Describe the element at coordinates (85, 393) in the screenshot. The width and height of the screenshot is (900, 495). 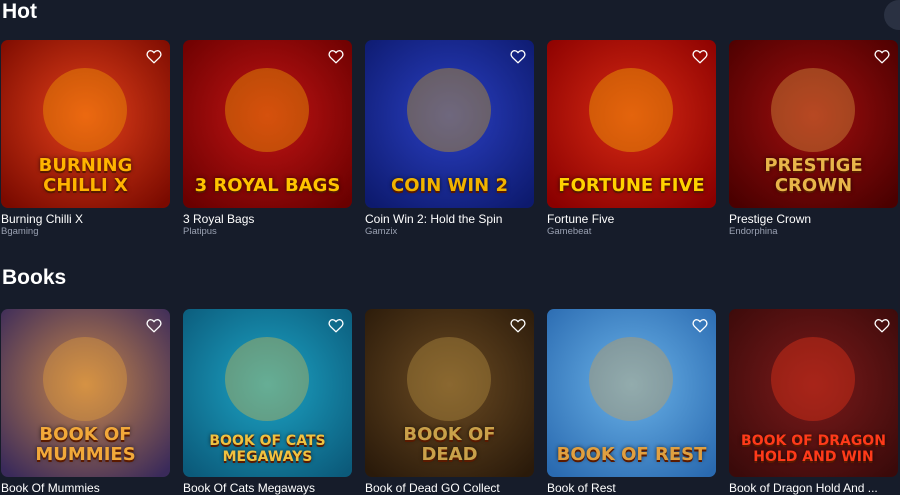
I see `game-thumbnail: BOOK OF MUMMIES` at that location.